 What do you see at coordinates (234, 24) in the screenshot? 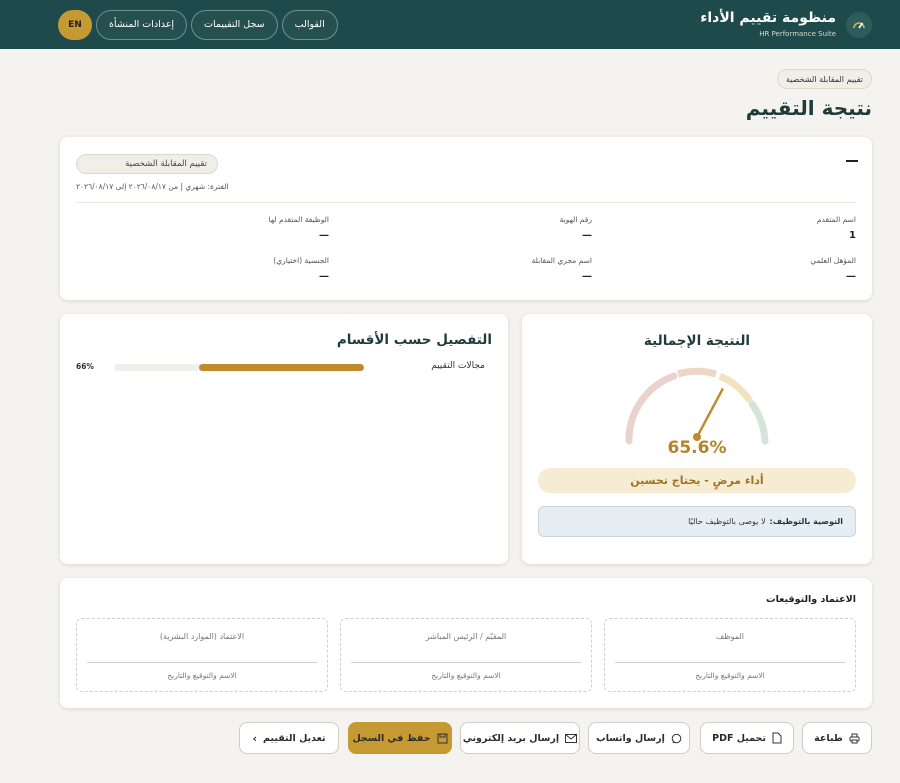
I see `nav-records-button: سجل التقييمات` at bounding box center [234, 24].